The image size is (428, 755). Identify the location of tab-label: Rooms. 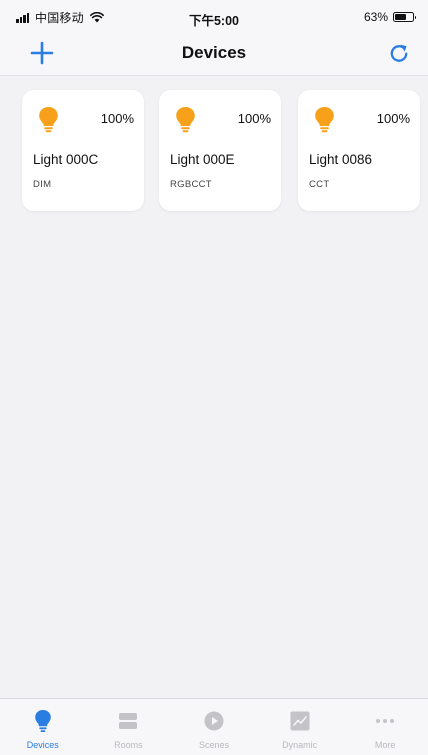
(128, 745).